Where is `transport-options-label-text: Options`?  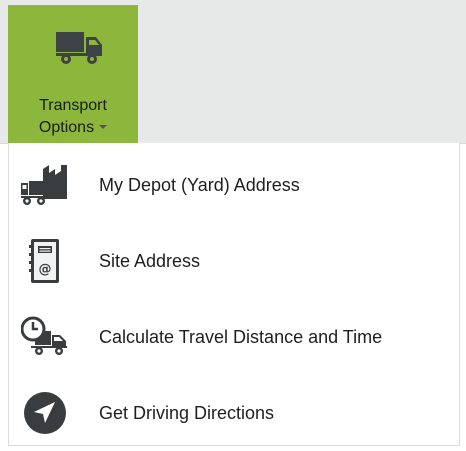
transport-options-label-text: Options is located at coordinates (66, 127).